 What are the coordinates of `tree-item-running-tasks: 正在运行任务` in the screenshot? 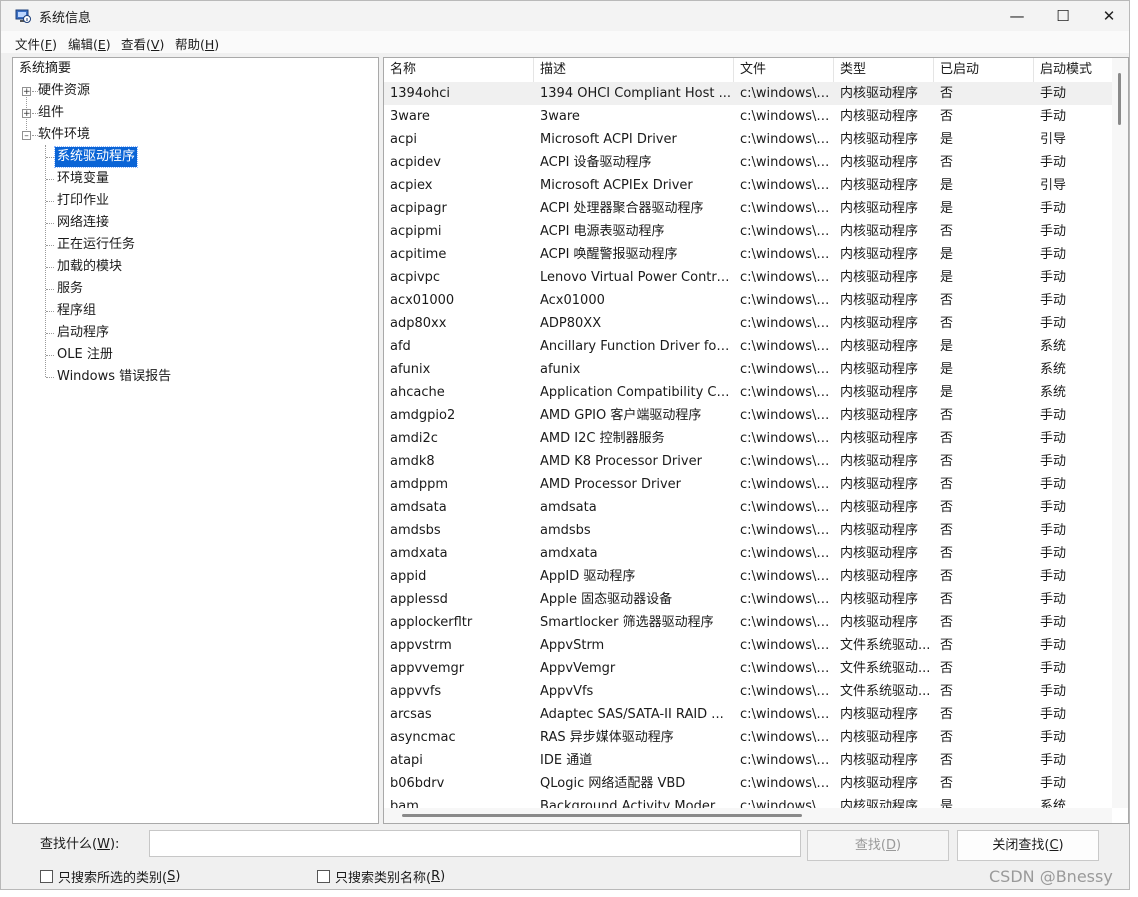 It's located at (96, 245).